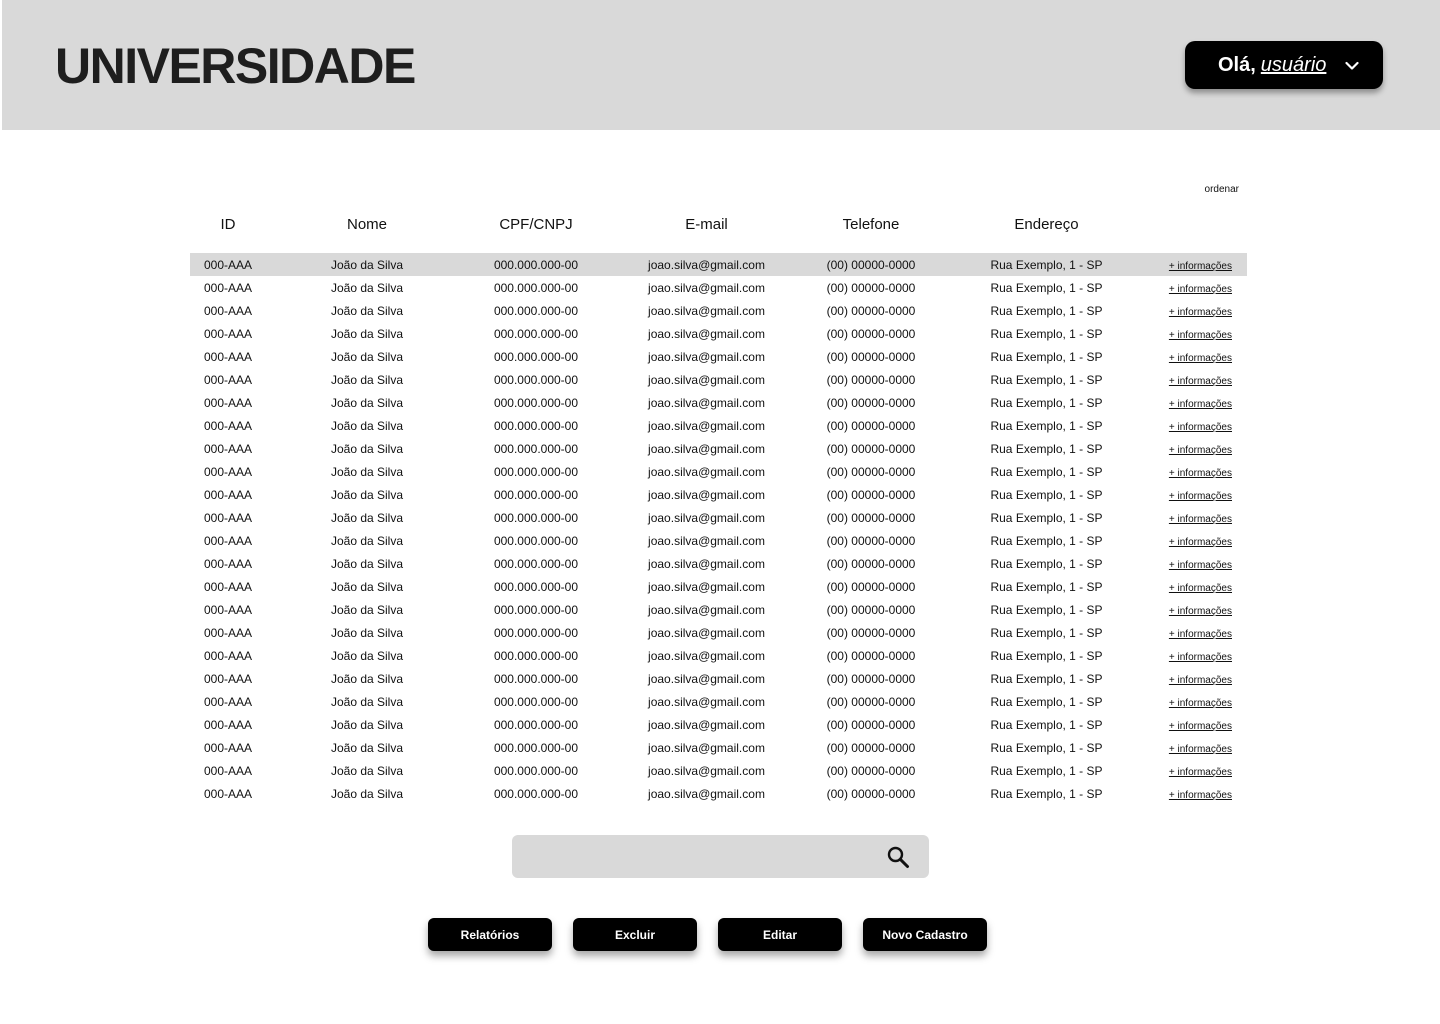 Image resolution: width=1440 pixels, height=1024 pixels. I want to click on column-header-cpf: CPF/CNPJ, so click(536, 224).